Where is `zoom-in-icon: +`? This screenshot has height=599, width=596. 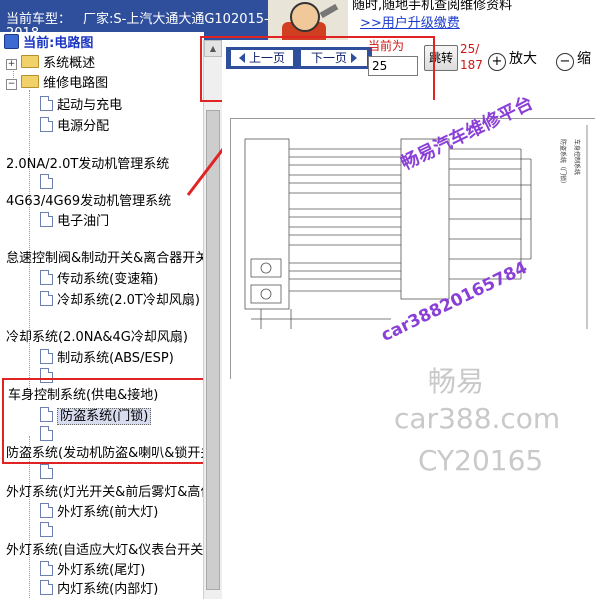
zoom-in-icon: + is located at coordinates (497, 62).